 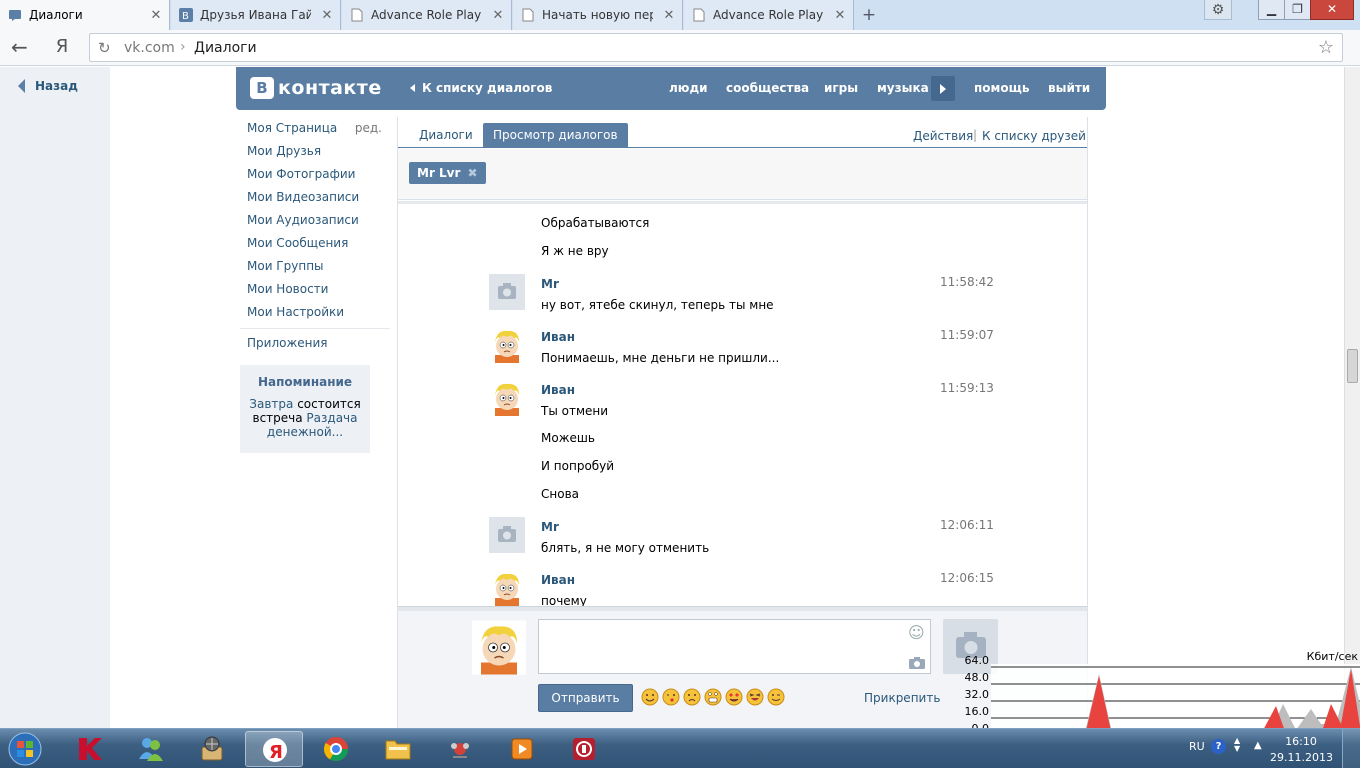 What do you see at coordinates (1001, 88) in the screenshot?
I see `nav-help: помощь` at bounding box center [1001, 88].